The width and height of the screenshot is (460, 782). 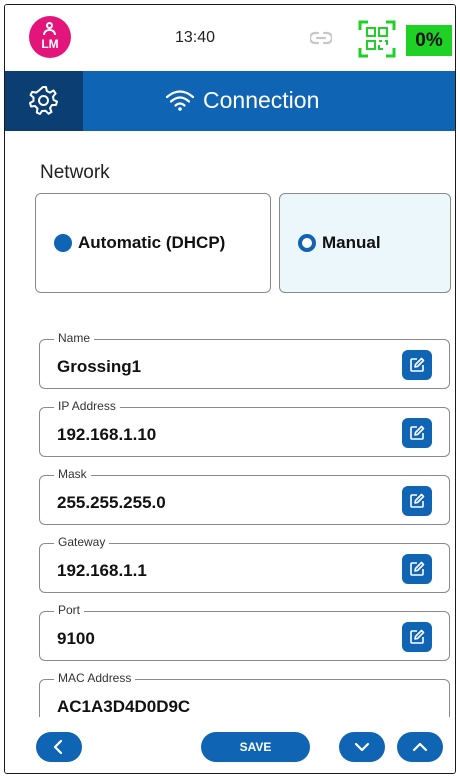 I want to click on scroll-down-button, so click(x=362, y=747).